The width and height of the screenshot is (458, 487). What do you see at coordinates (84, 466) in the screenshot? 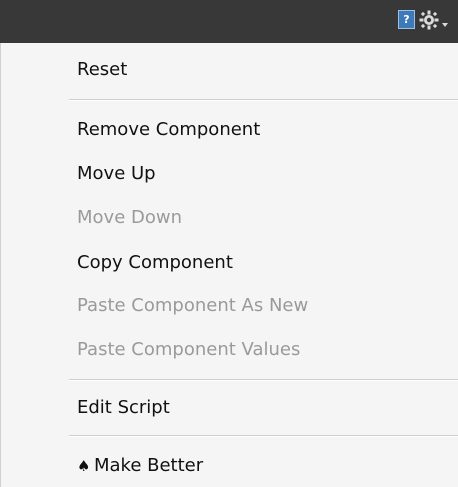
I see `spade-icon: ♠` at bounding box center [84, 466].